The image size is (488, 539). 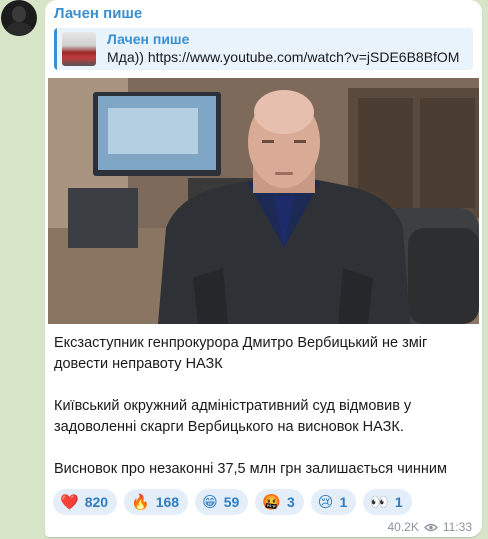 I want to click on reaction-heart: ❤️ 820, so click(x=85, y=502).